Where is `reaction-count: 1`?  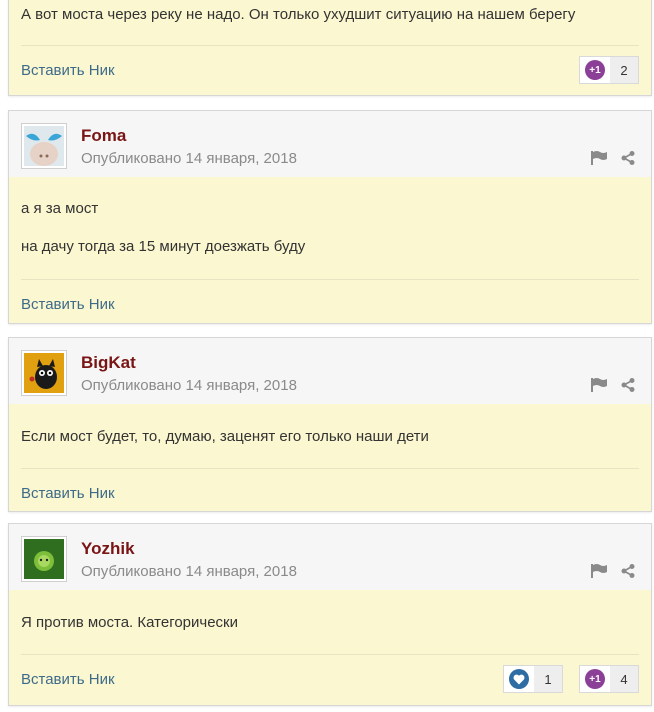 reaction-count: 1 is located at coordinates (548, 679).